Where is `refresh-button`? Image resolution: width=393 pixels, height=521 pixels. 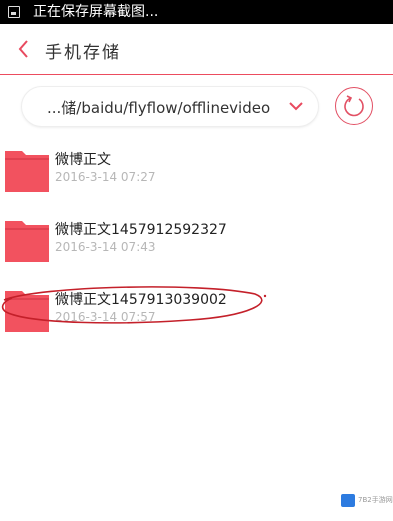 refresh-button is located at coordinates (354, 106).